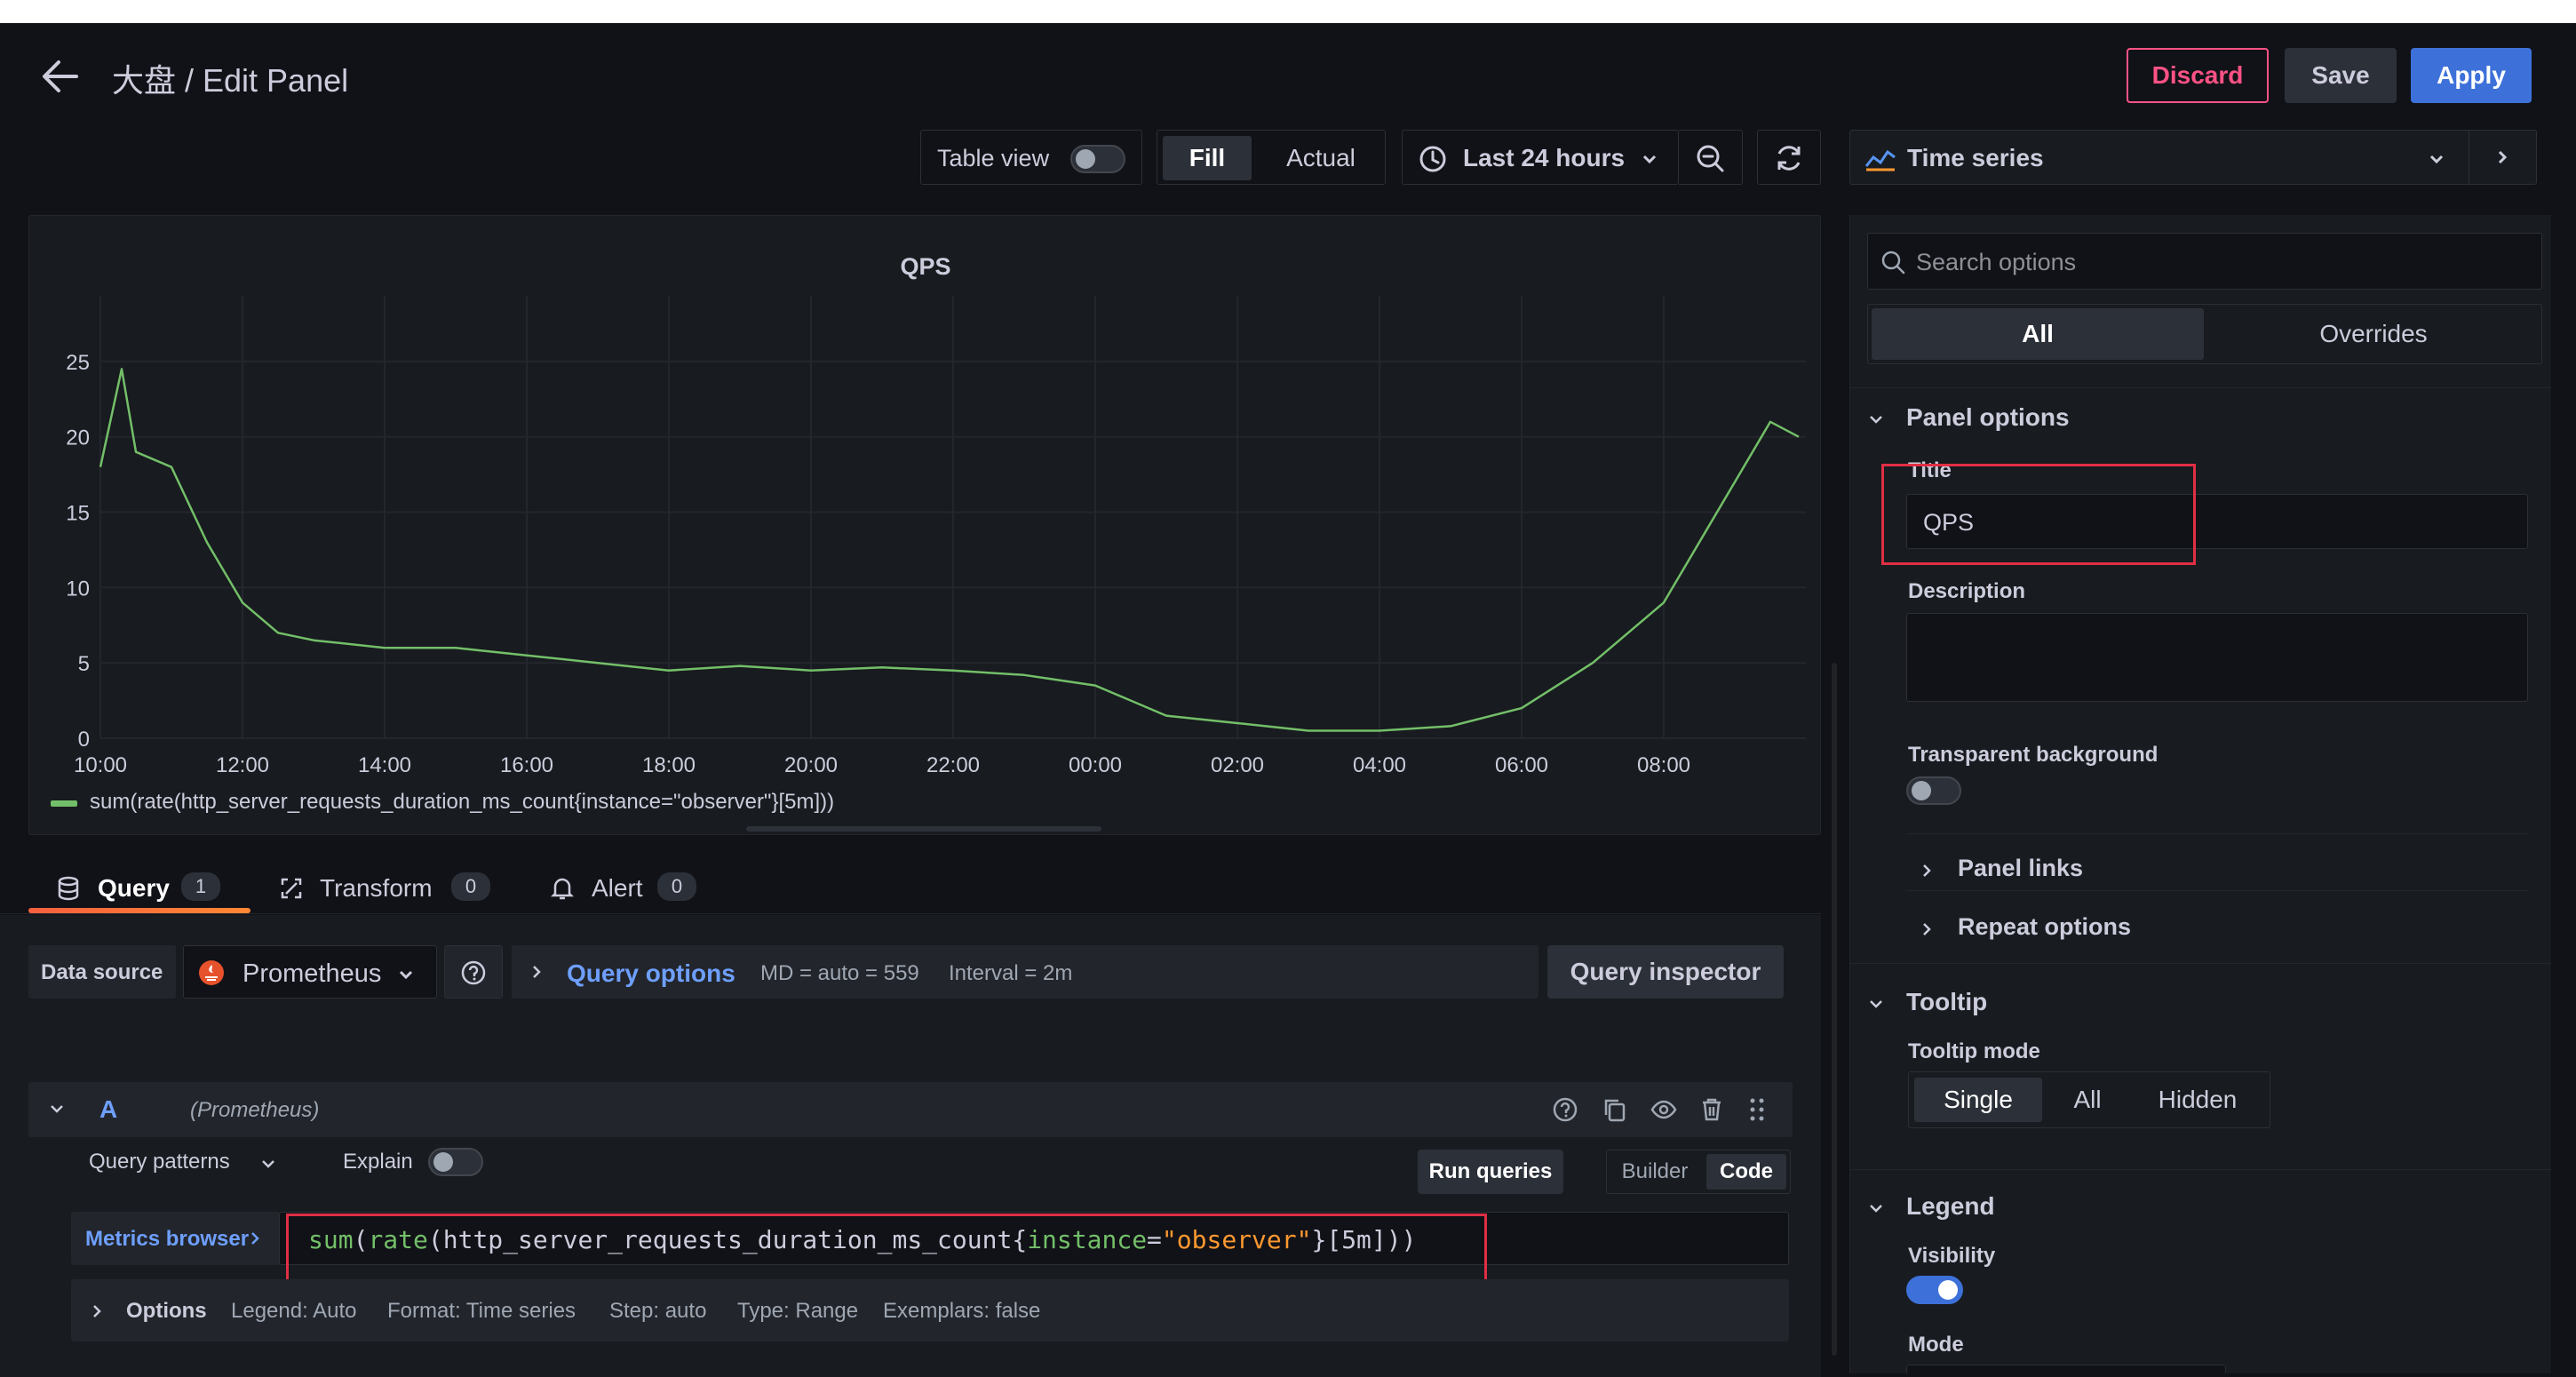 The width and height of the screenshot is (2576, 1377). What do you see at coordinates (1540, 158) in the screenshot?
I see `time-range-picker: Last 24 hours` at bounding box center [1540, 158].